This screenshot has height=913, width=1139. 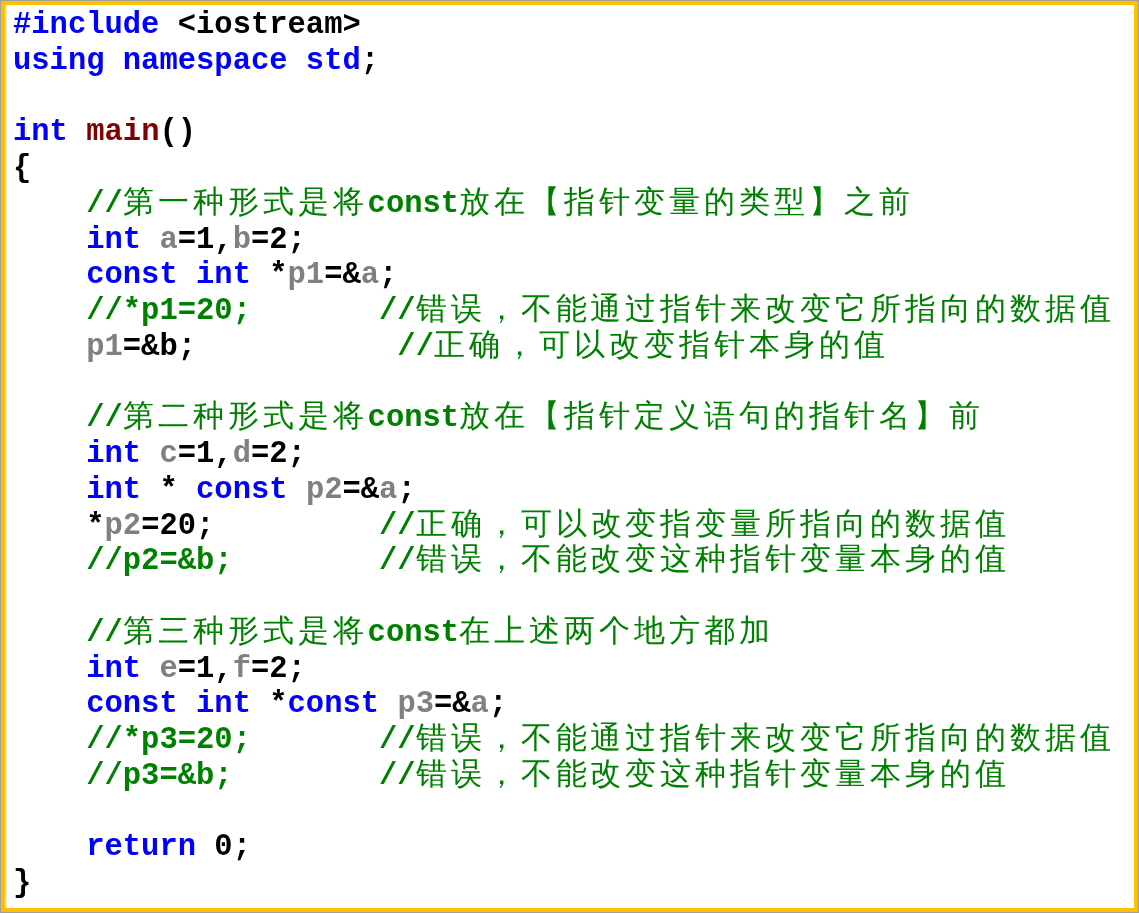 I want to click on code-line: {, so click(x=22, y=169).